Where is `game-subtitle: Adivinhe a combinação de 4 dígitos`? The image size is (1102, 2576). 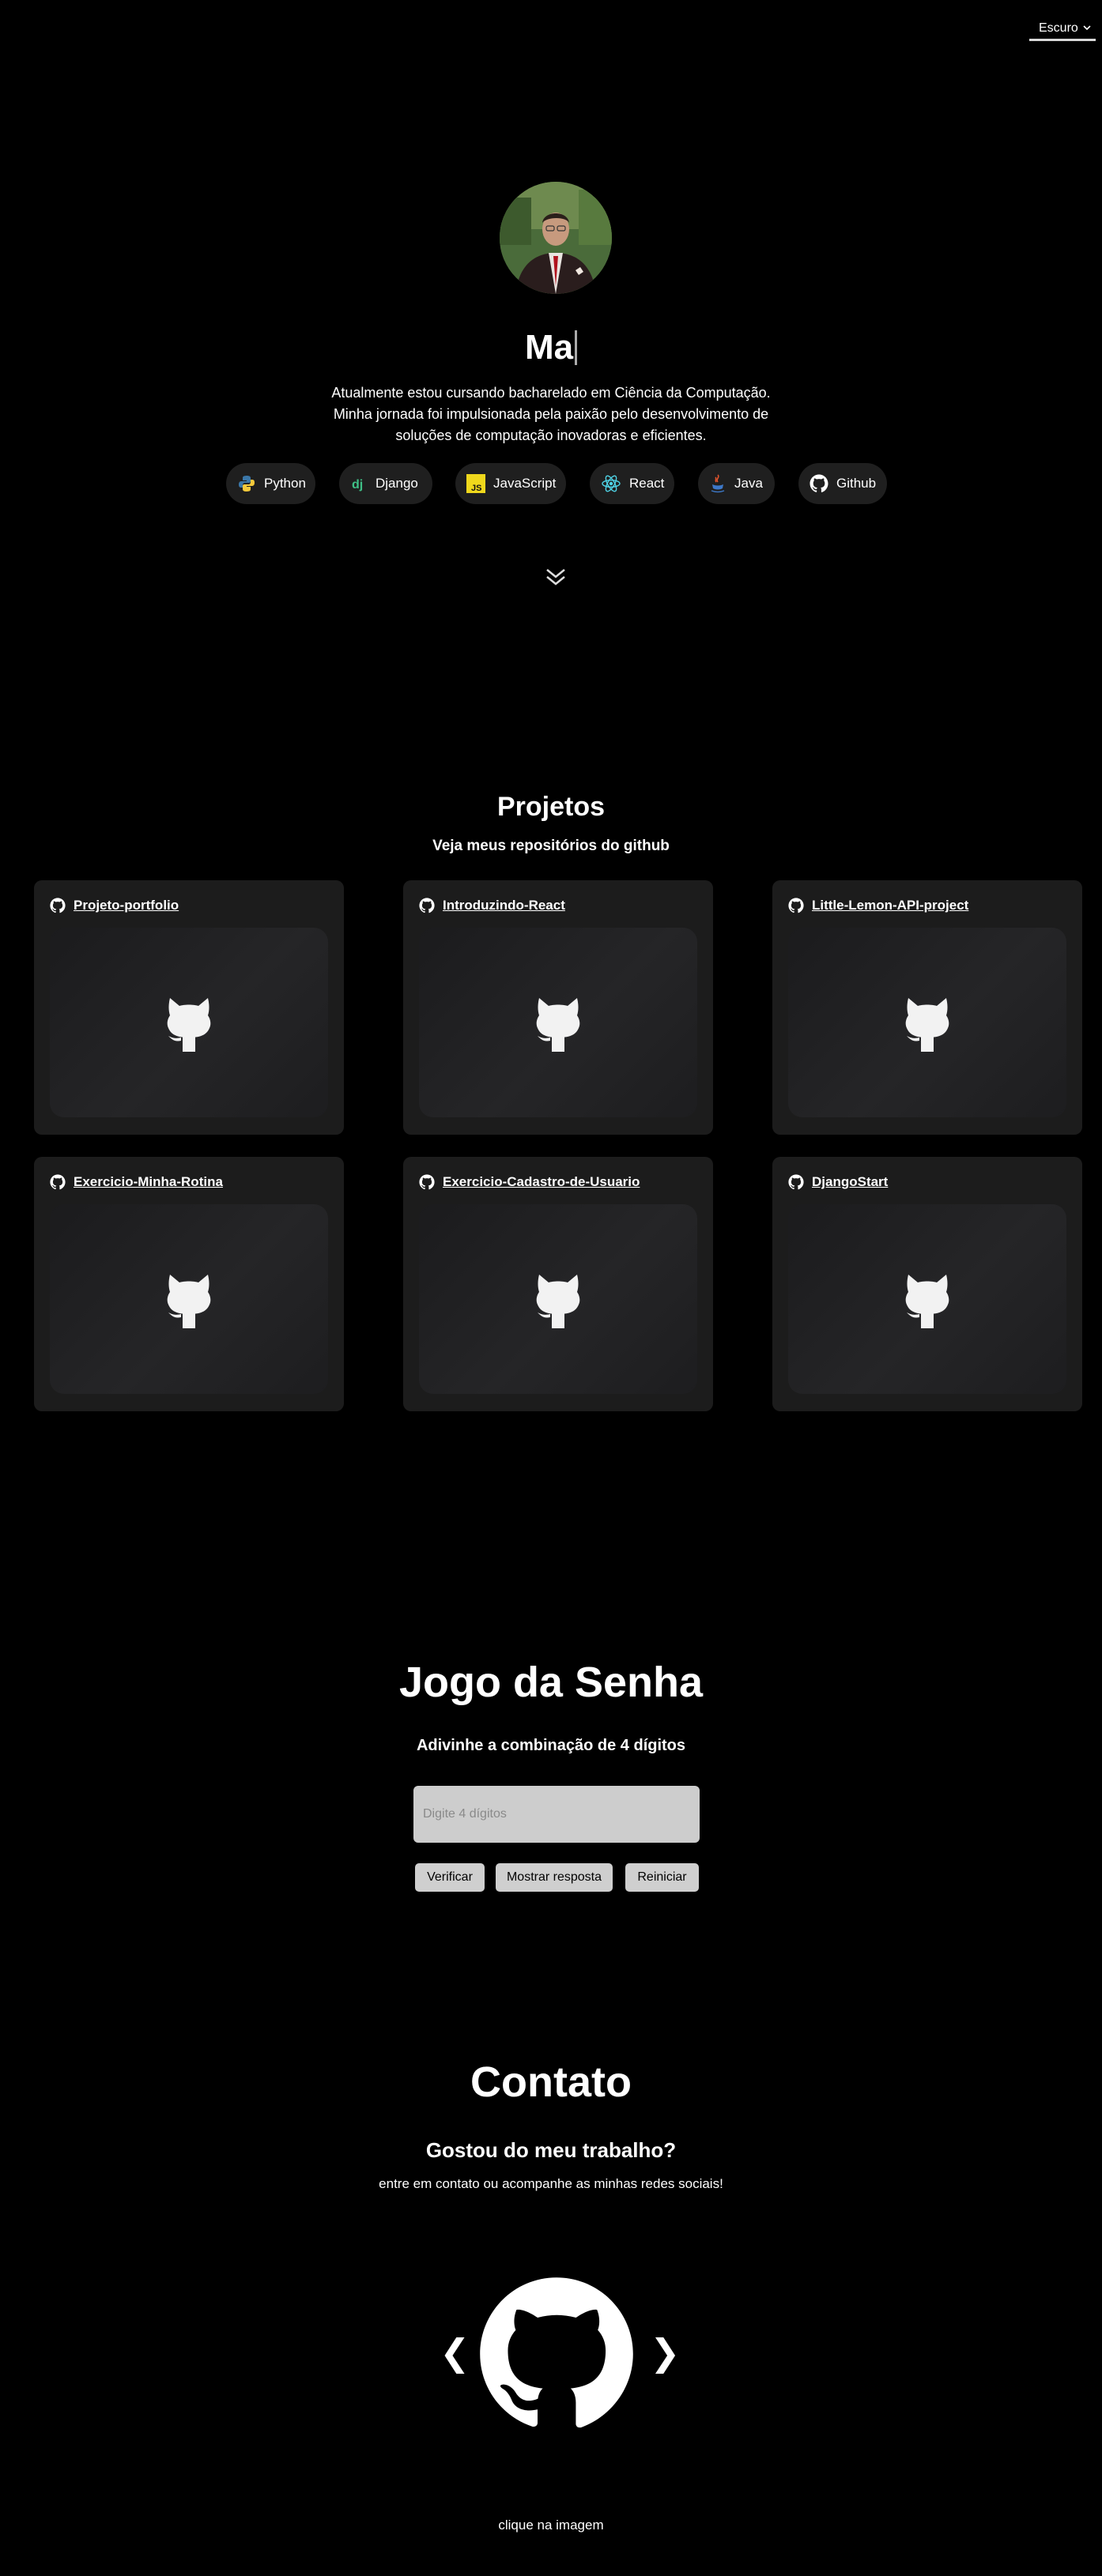
game-subtitle: Adivinhe a combinação de 4 dígitos is located at coordinates (551, 1745).